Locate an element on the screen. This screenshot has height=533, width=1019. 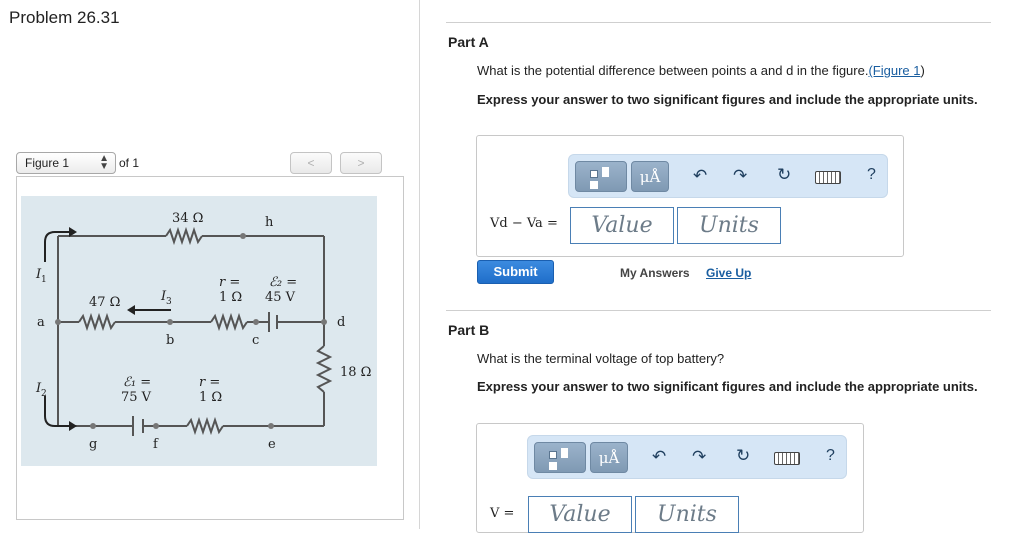
r18-label: 18 Ω is located at coordinates (355, 372).